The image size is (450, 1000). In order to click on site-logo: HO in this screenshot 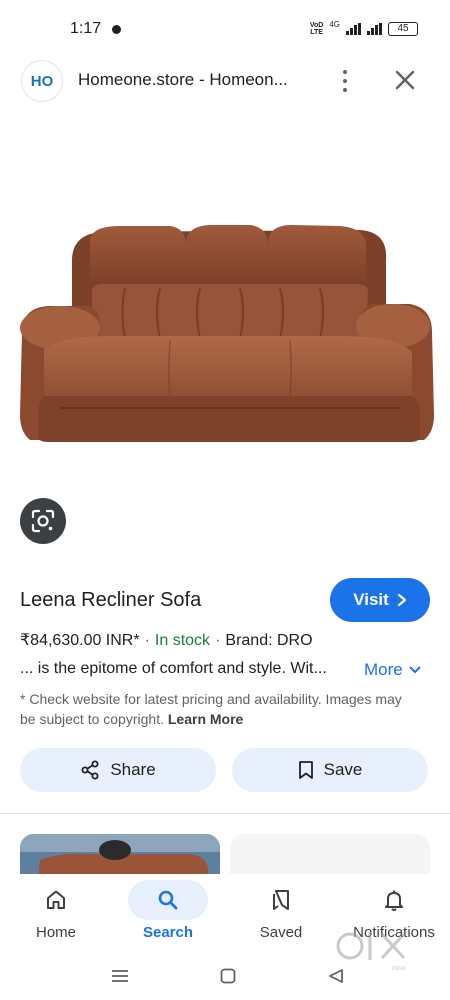, I will do `click(42, 81)`.